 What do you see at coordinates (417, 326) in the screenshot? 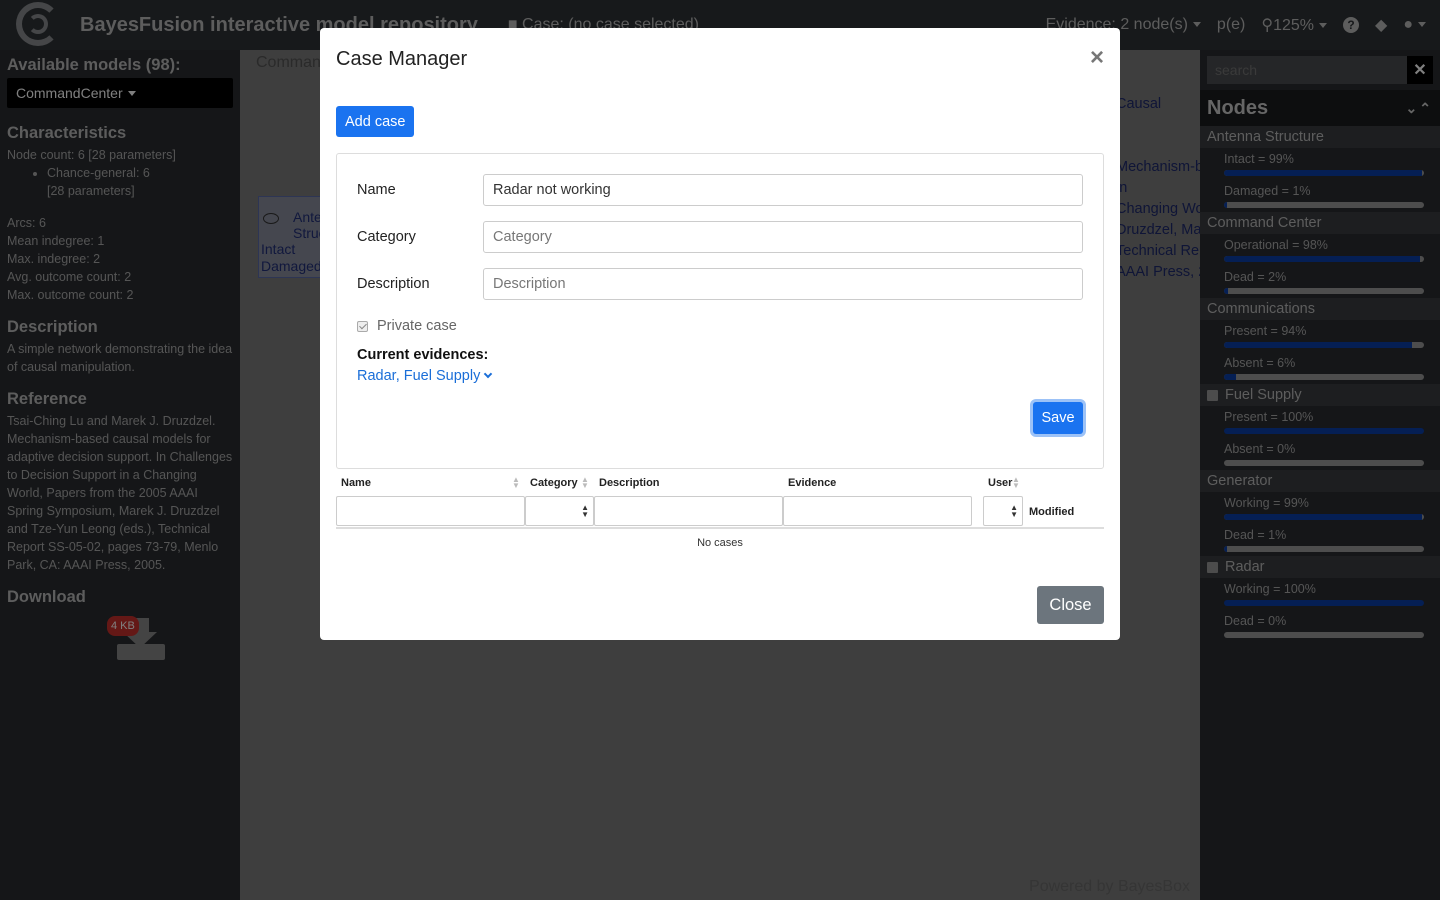
I see `private-case-label: Private case` at bounding box center [417, 326].